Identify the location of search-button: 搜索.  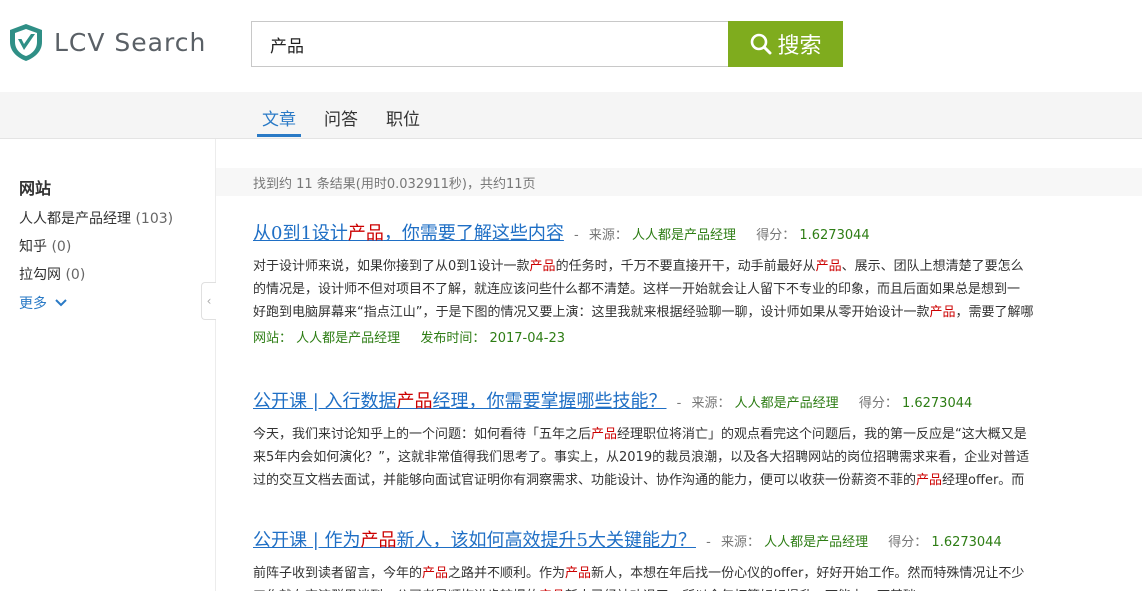
(785, 44).